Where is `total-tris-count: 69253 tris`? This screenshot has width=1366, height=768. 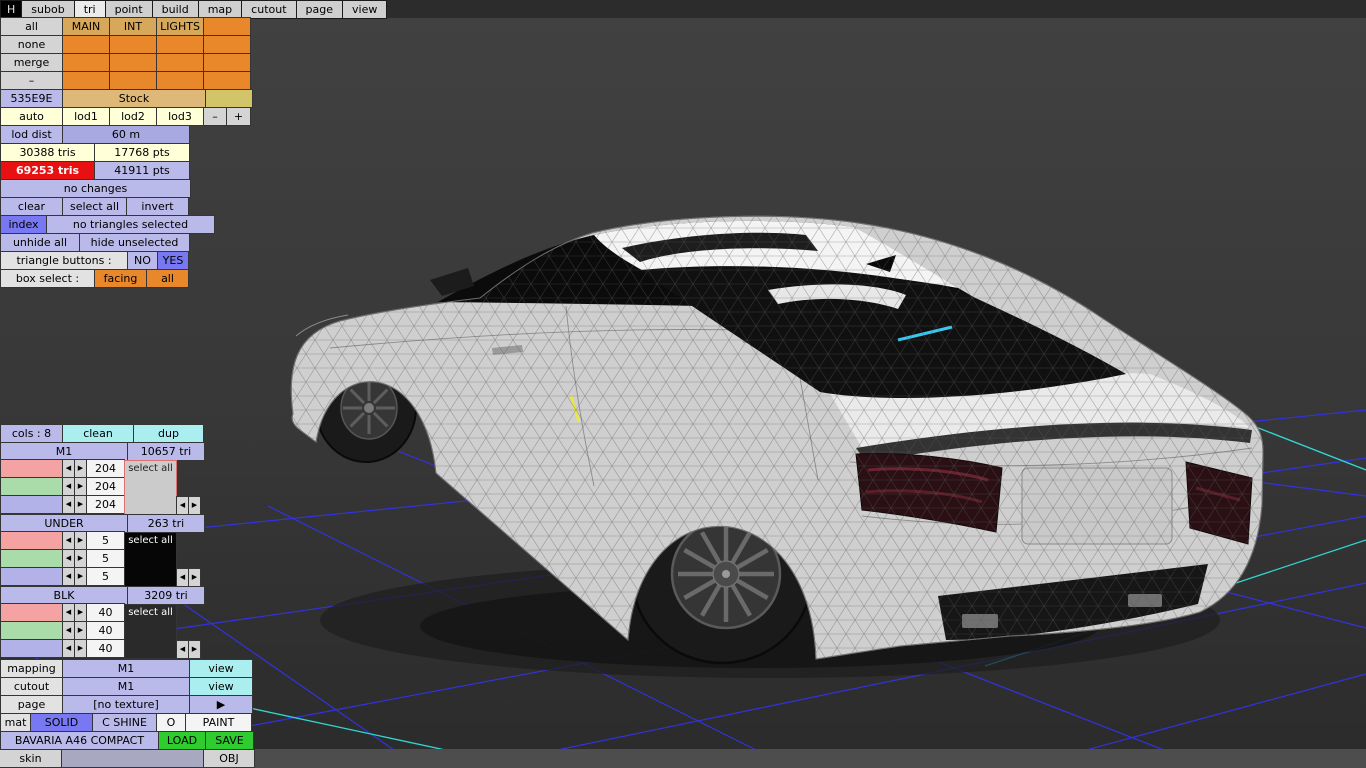 total-tris-count: 69253 tris is located at coordinates (47, 170).